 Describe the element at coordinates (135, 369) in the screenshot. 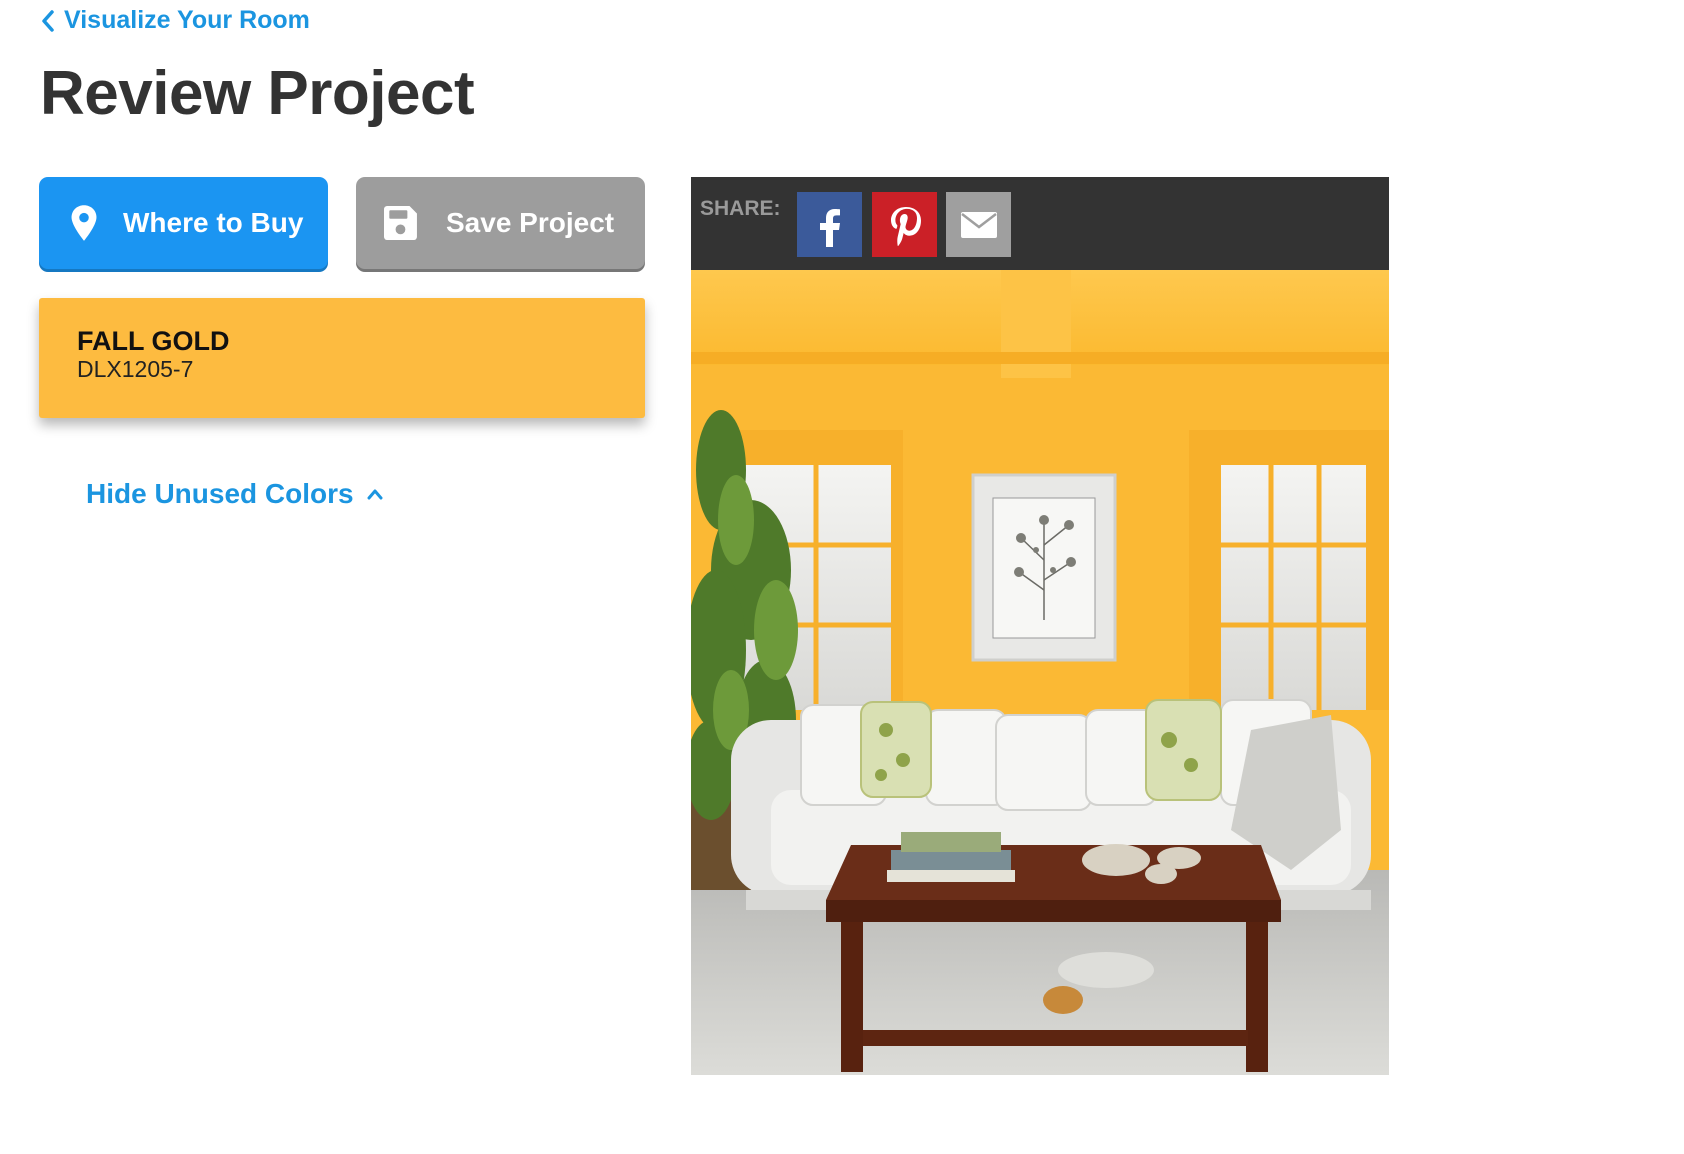

I see `color-code: DLX1205-7` at that location.